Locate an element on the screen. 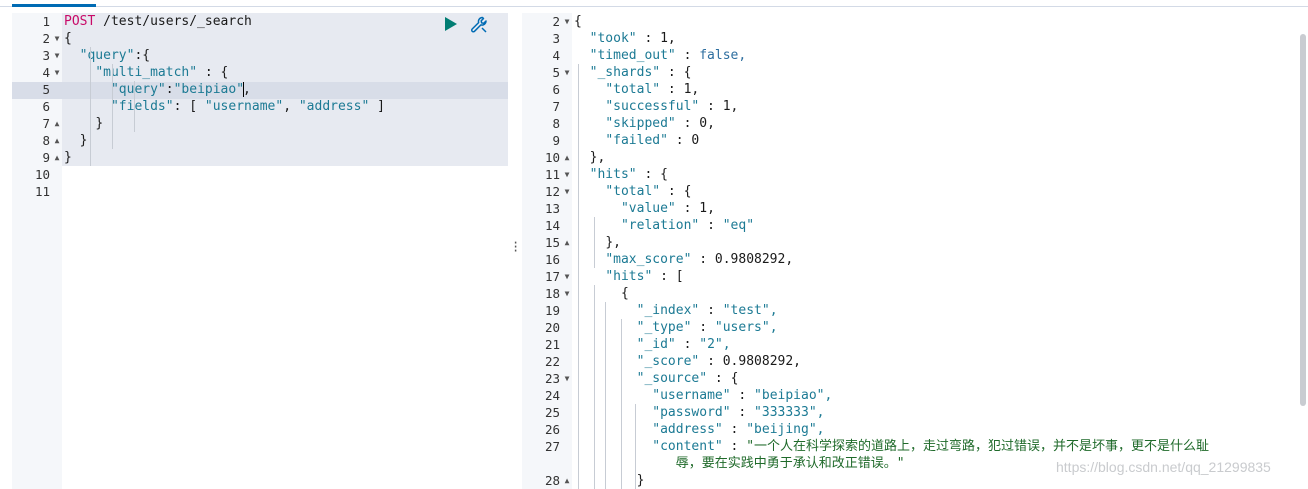 The width and height of the screenshot is (1308, 489). json-key: "took" is located at coordinates (613, 38).